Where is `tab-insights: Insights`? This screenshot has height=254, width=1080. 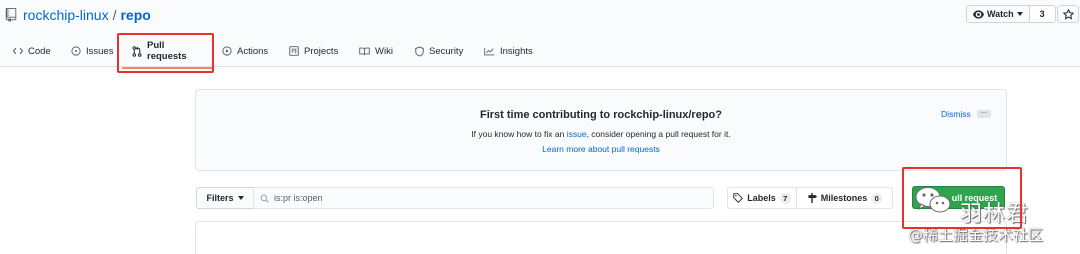 tab-insights: Insights is located at coordinates (508, 51).